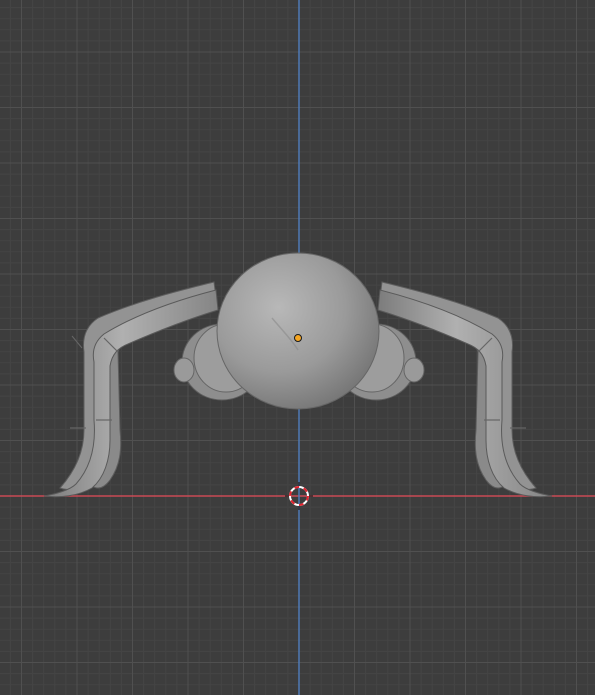 Image resolution: width=595 pixels, height=695 pixels. Describe the element at coordinates (298, 338) in the screenshot. I see `object-origin-dot` at that location.